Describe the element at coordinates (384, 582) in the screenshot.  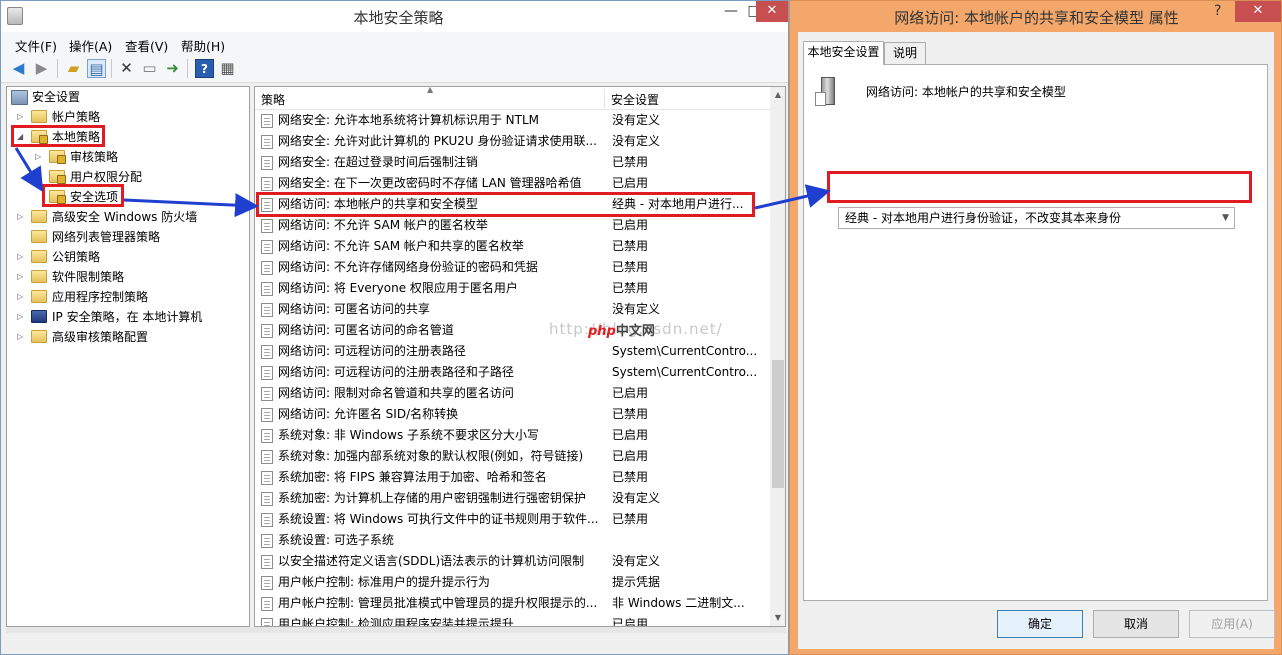
I see `policy-name-cell: 用户帐户控制: 标准用户的提升提示行为` at that location.